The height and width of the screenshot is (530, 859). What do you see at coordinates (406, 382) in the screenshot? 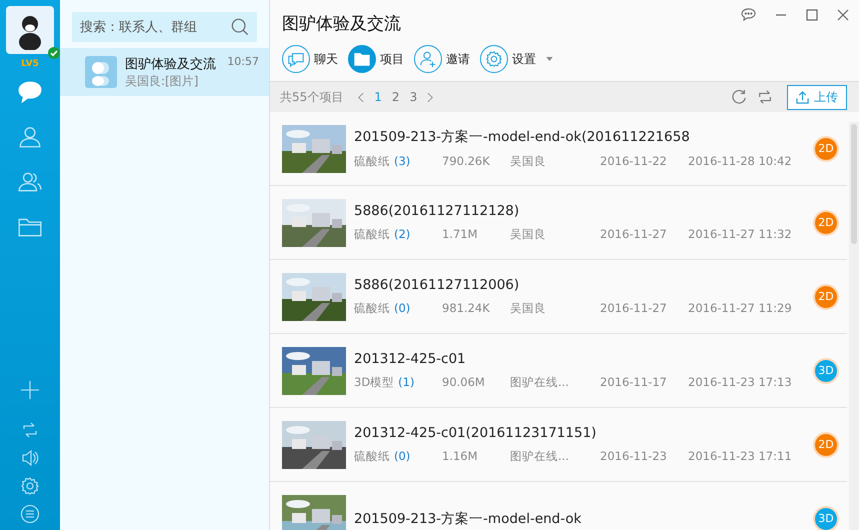
I see `sheet-count: (1)` at bounding box center [406, 382].